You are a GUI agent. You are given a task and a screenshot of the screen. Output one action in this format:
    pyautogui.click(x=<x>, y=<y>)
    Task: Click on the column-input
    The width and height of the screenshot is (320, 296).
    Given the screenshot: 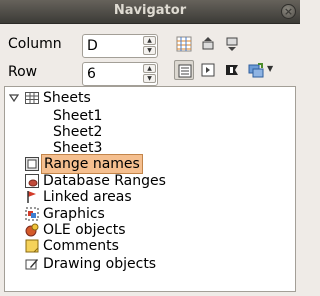 What is the action you would take?
    pyautogui.click(x=113, y=46)
    